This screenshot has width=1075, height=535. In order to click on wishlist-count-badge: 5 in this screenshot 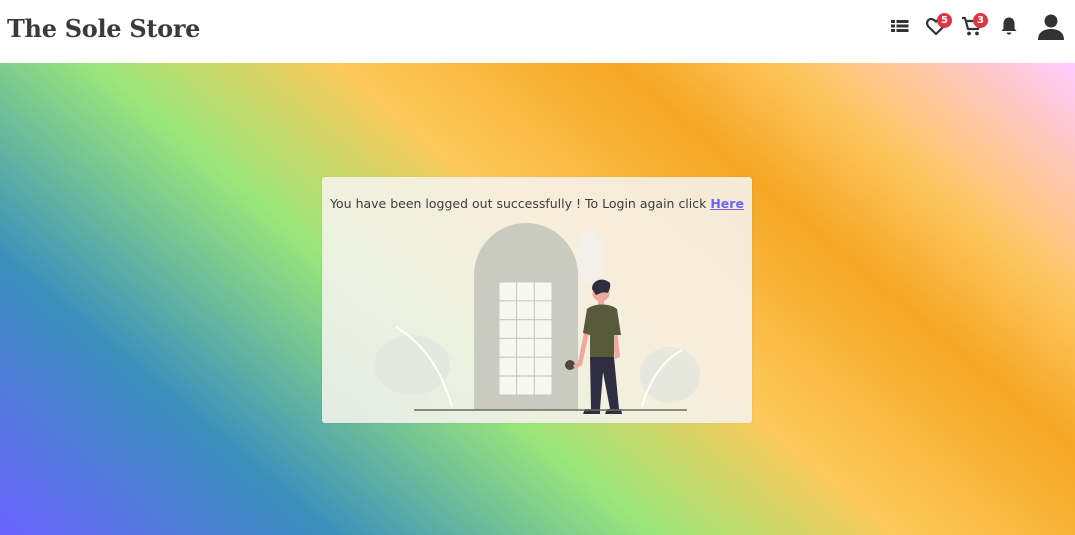, I will do `click(944, 20)`.